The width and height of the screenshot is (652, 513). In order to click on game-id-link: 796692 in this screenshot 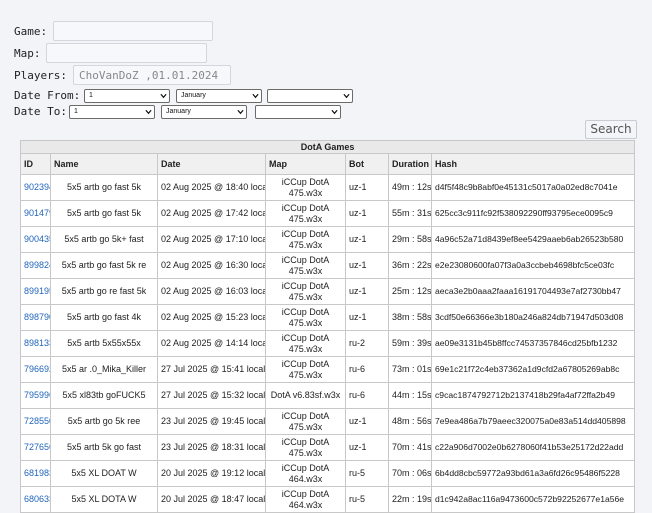, I will do `click(37, 369)`.